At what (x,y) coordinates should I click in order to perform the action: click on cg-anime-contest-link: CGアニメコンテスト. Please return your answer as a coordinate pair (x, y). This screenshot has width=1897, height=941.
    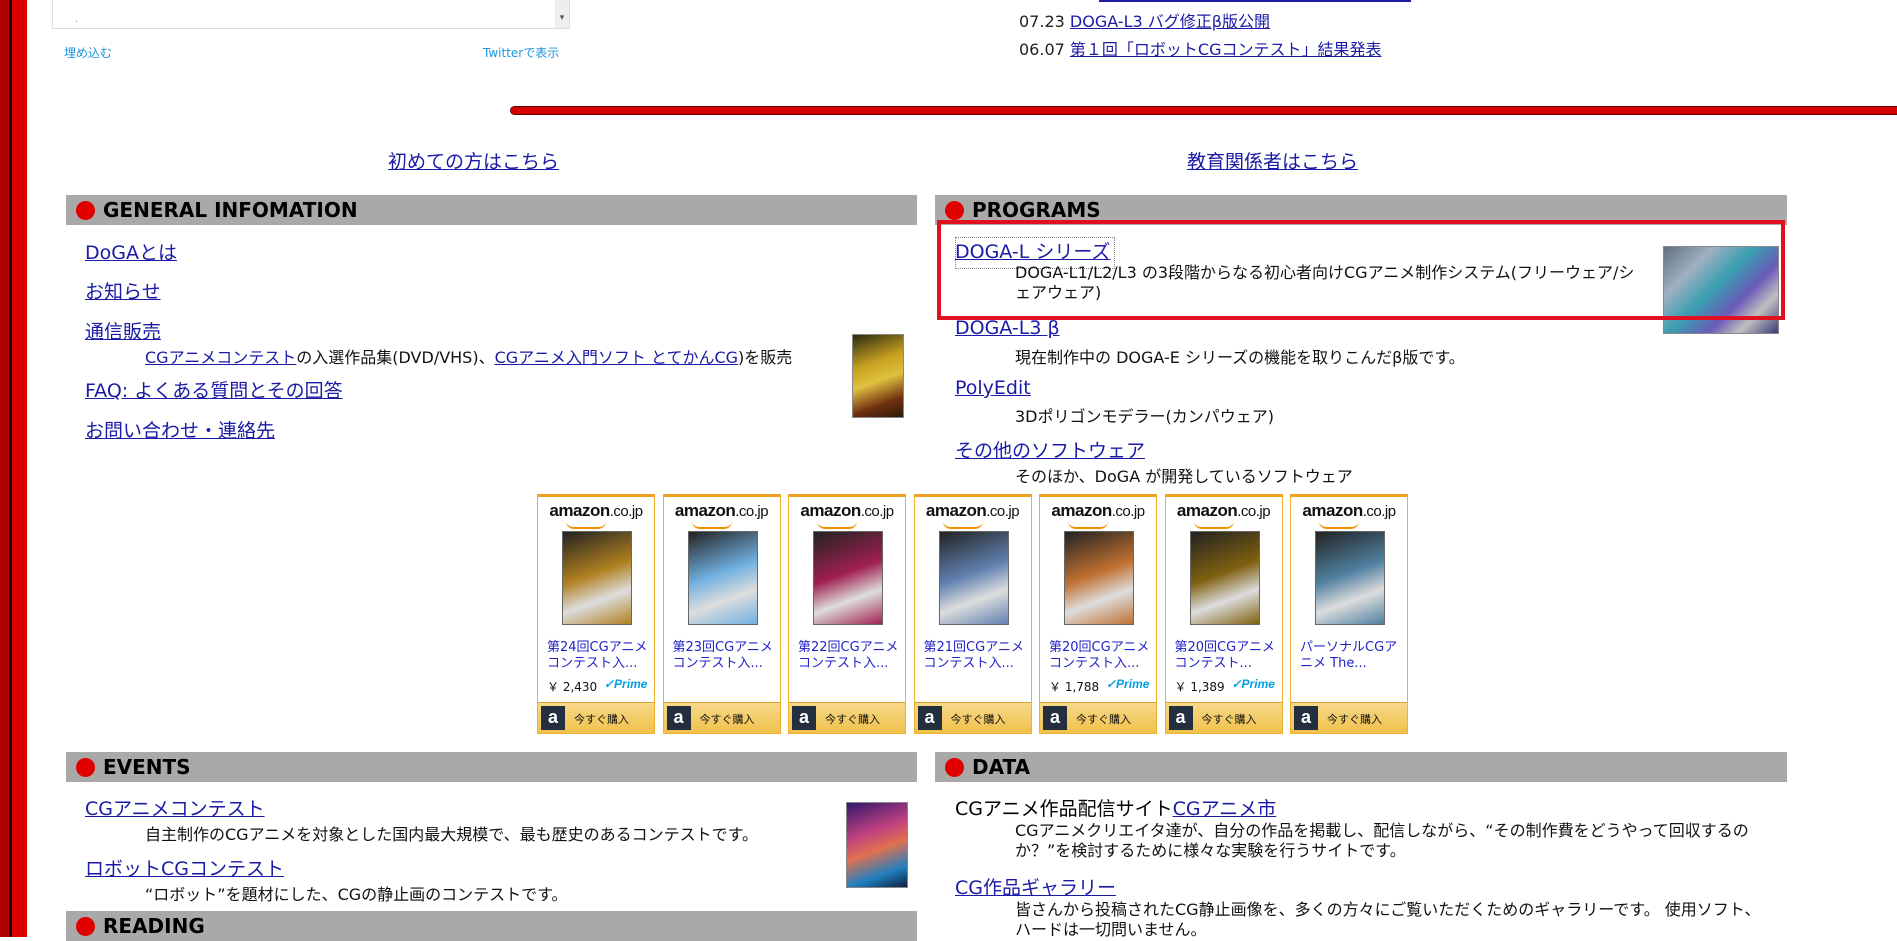
    Looking at the image, I should click on (220, 357).